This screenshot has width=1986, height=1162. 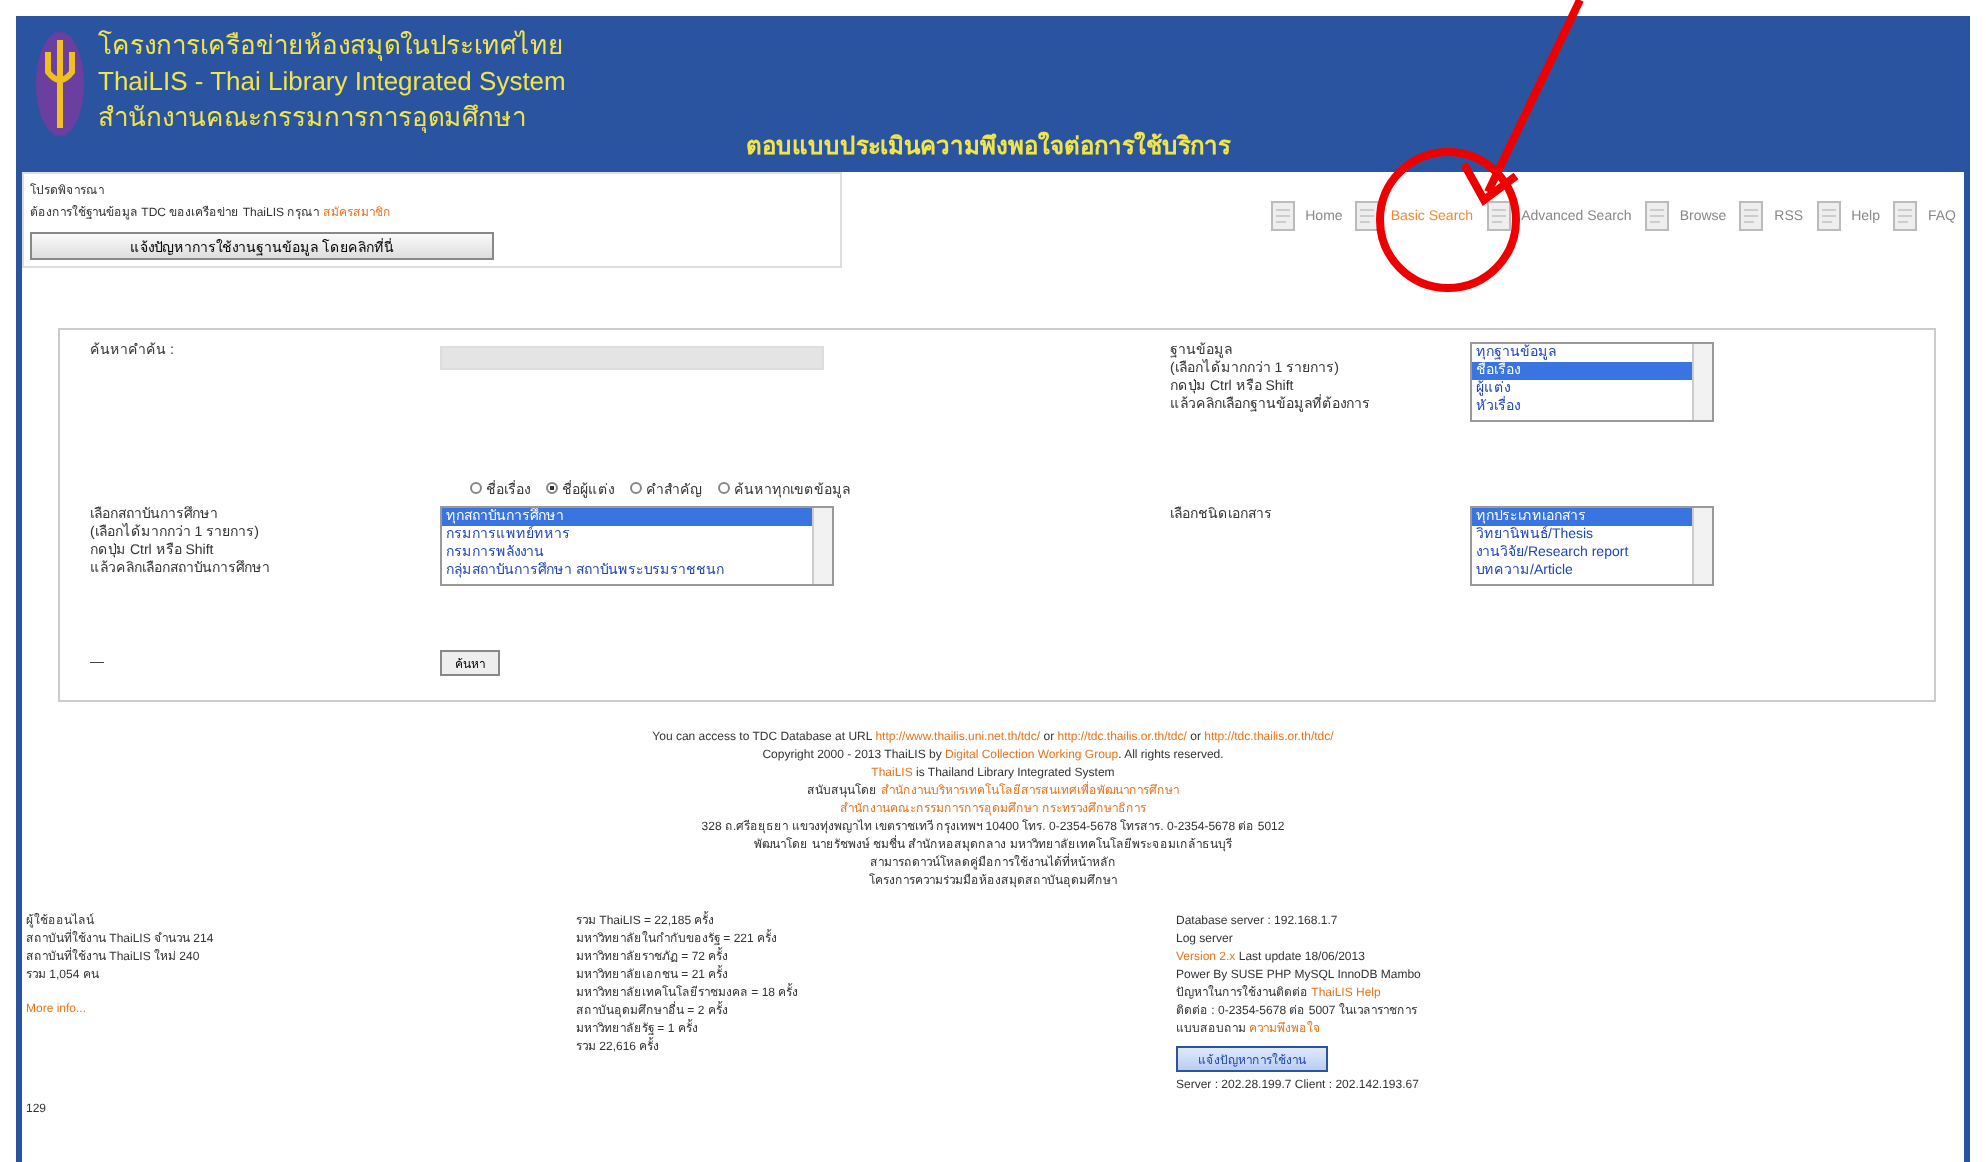 What do you see at coordinates (313, 117) in the screenshot?
I see `header-title: สำนักงานคณะกรรมการการอุดมศึกษา` at bounding box center [313, 117].